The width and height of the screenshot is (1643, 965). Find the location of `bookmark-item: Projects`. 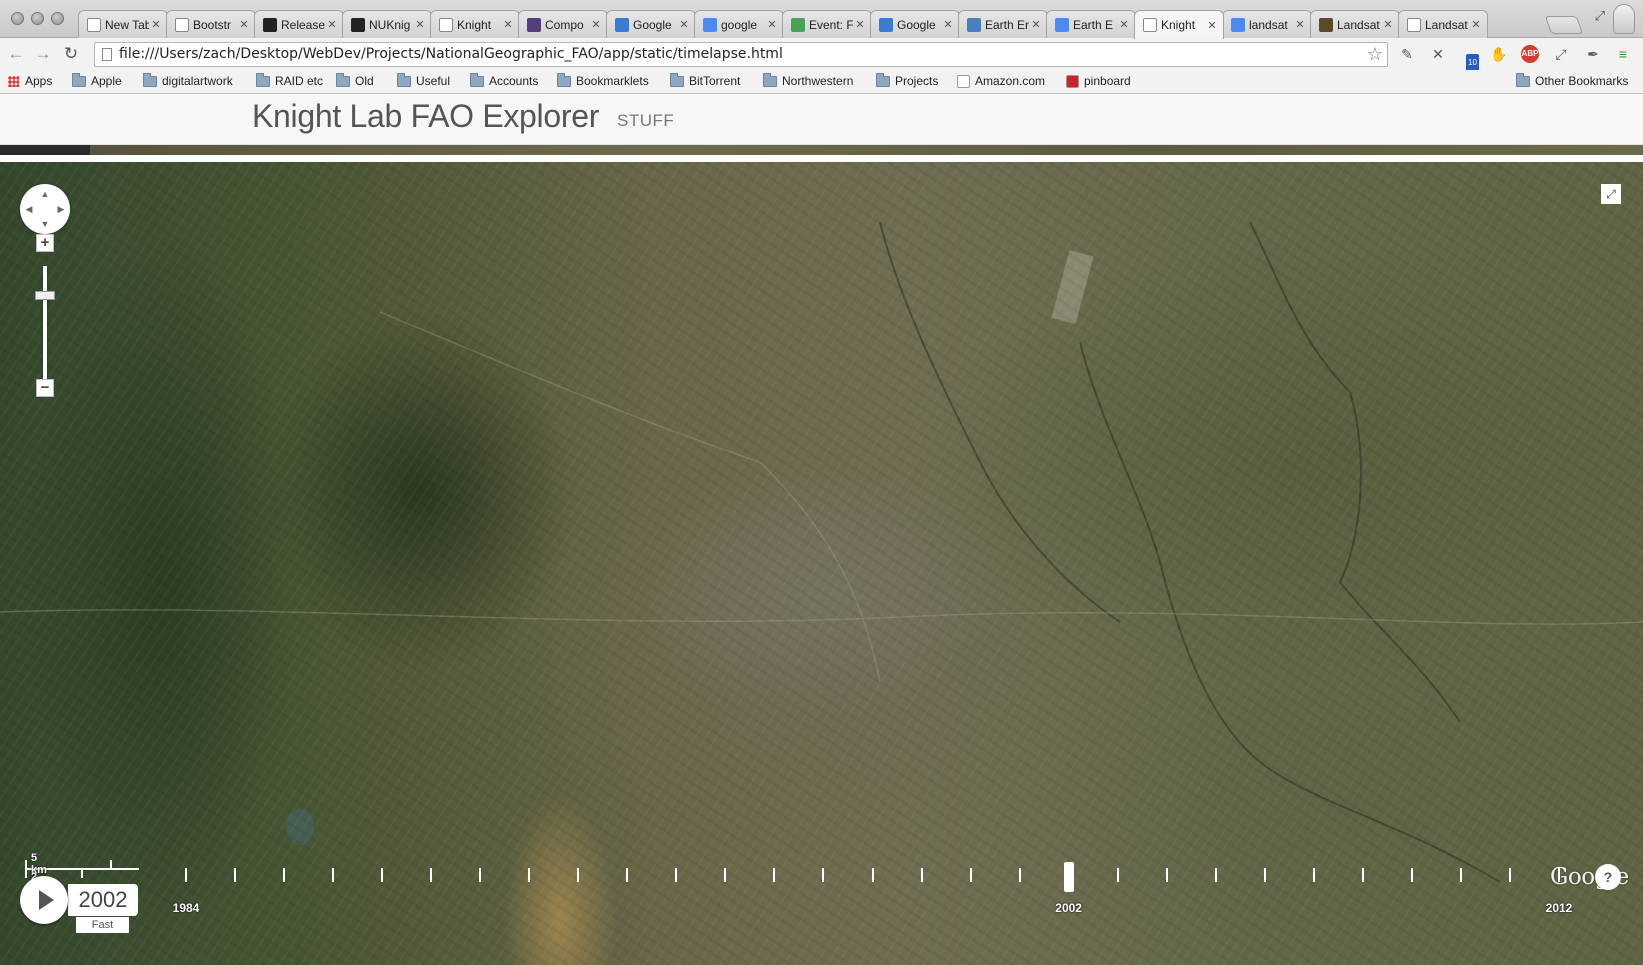

bookmark-item: Projects is located at coordinates (907, 80).